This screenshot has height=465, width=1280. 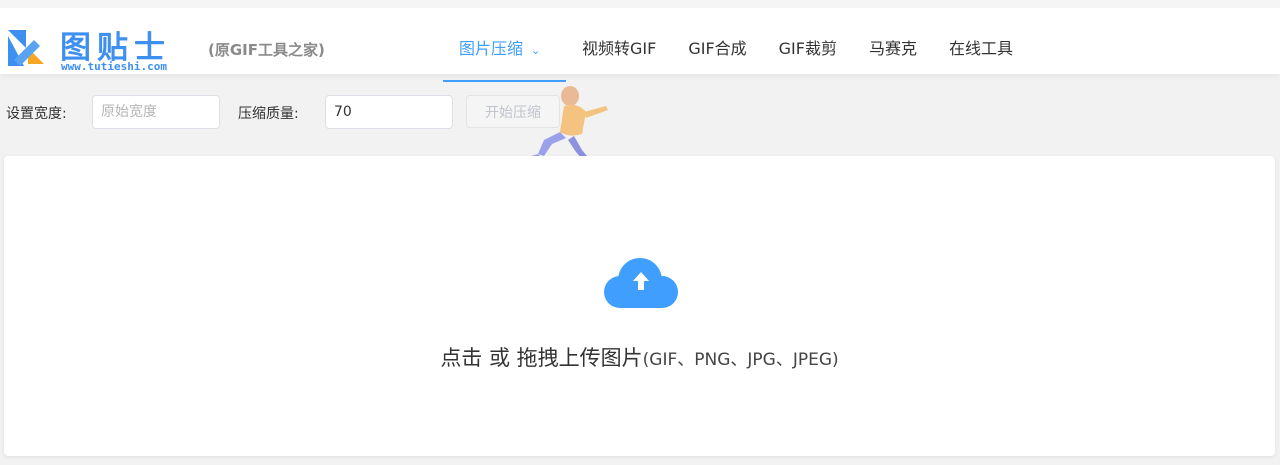 I want to click on upload-formats: (GIF、PNG、JPG、JPEG), so click(x=740, y=360).